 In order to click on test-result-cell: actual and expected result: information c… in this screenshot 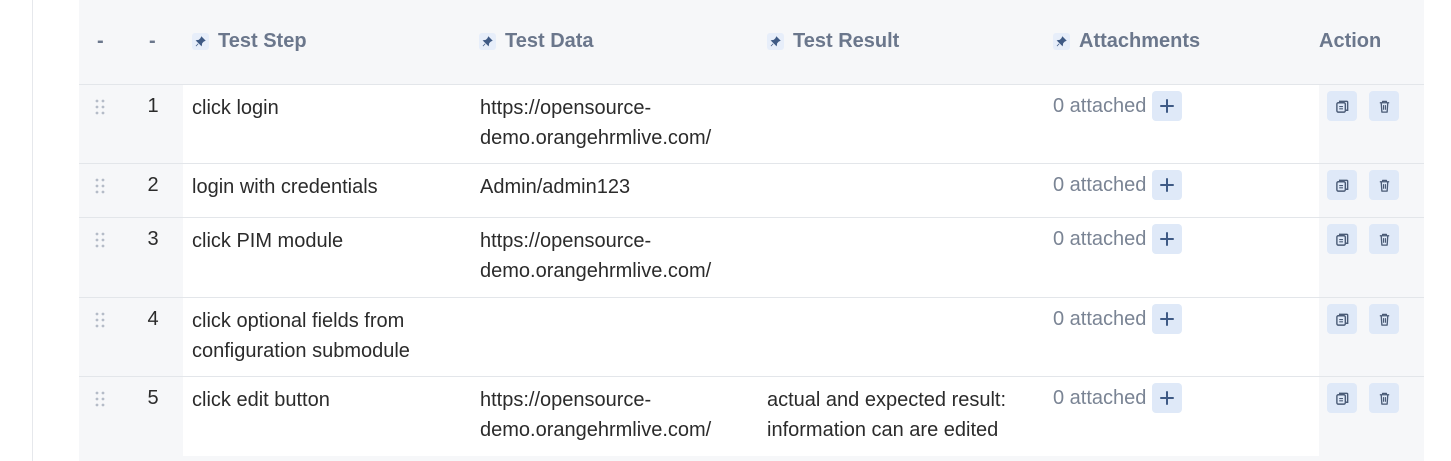, I will do `click(902, 415)`.